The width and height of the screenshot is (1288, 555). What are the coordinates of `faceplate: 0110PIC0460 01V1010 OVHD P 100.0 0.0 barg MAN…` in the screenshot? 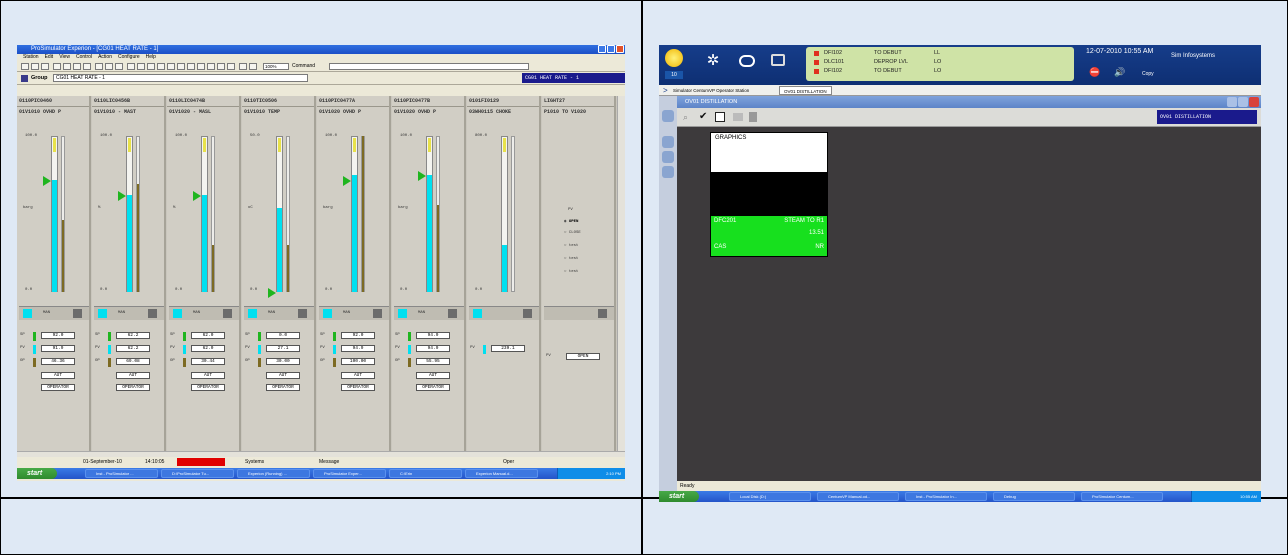 It's located at (54, 273).